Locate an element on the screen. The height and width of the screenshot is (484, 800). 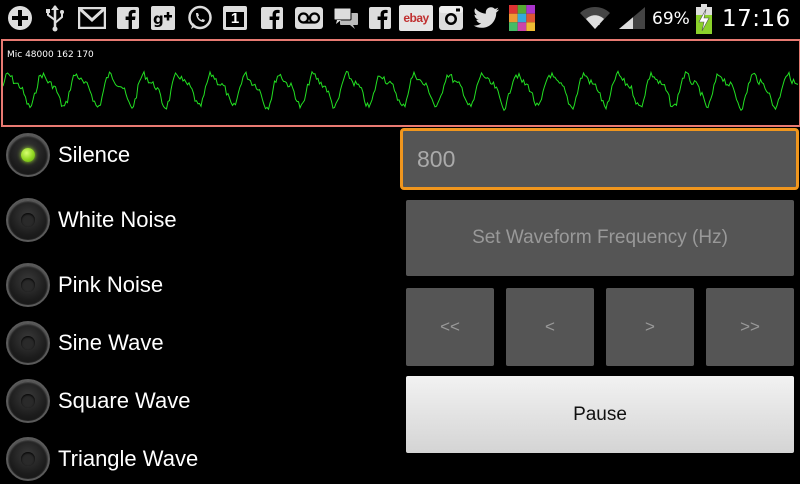
game-icon is located at coordinates (522, 18).